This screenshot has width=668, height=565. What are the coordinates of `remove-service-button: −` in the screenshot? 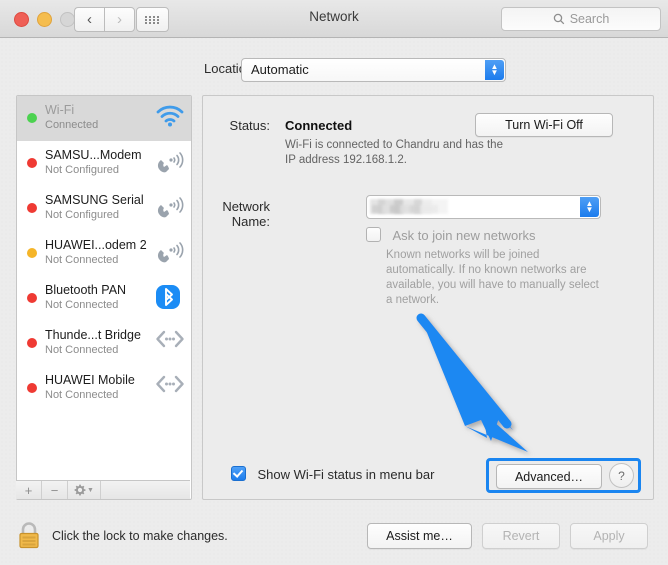 It's located at (55, 490).